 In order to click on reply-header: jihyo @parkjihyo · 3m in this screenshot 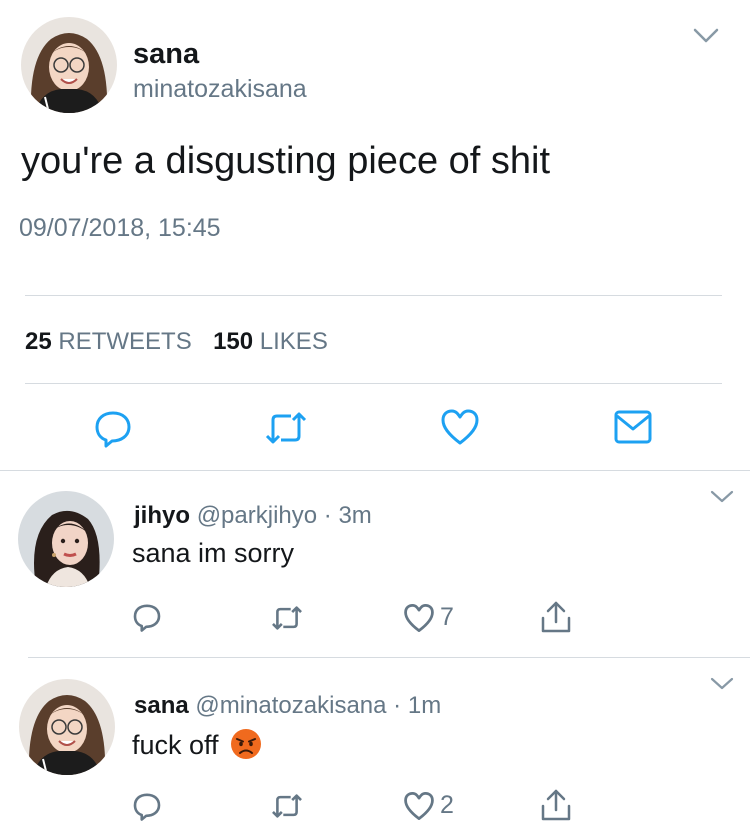, I will do `click(253, 516)`.